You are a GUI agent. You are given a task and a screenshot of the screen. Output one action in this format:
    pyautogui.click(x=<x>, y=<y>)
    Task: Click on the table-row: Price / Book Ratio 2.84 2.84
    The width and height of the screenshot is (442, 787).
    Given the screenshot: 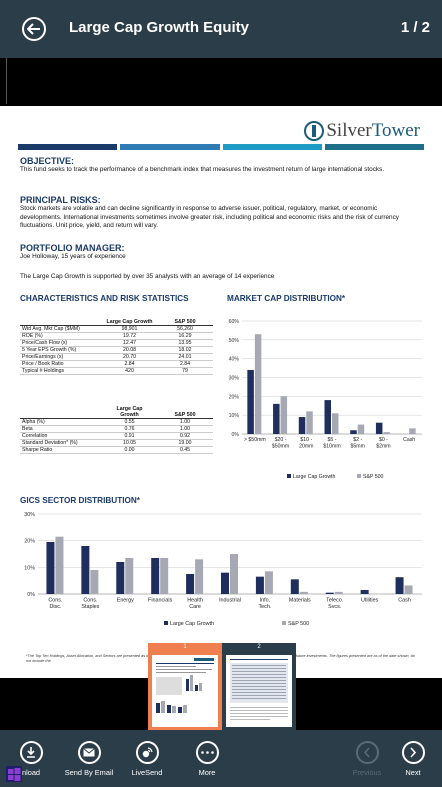 What is the action you would take?
    pyautogui.click(x=116, y=364)
    